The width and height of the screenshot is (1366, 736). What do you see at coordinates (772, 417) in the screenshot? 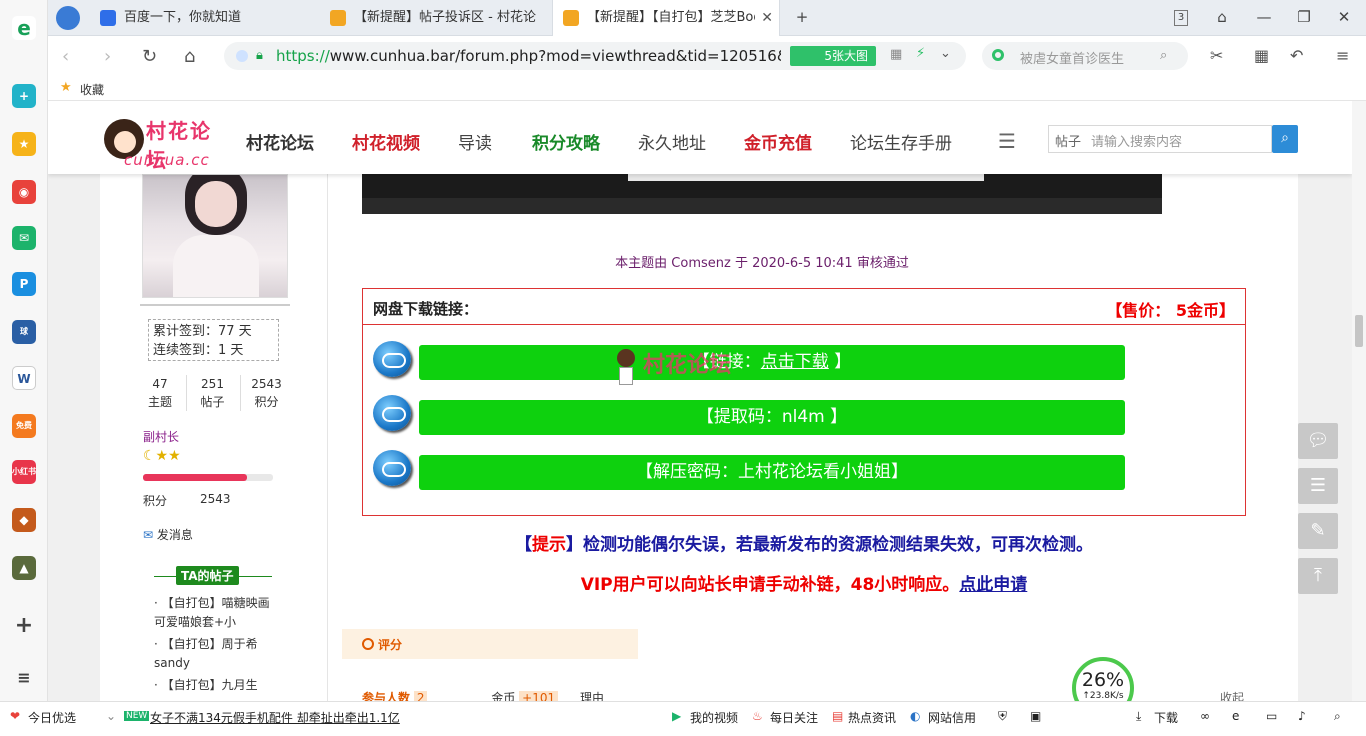
I see `extract-code-button: 【提取码：nl4m 】` at bounding box center [772, 417].